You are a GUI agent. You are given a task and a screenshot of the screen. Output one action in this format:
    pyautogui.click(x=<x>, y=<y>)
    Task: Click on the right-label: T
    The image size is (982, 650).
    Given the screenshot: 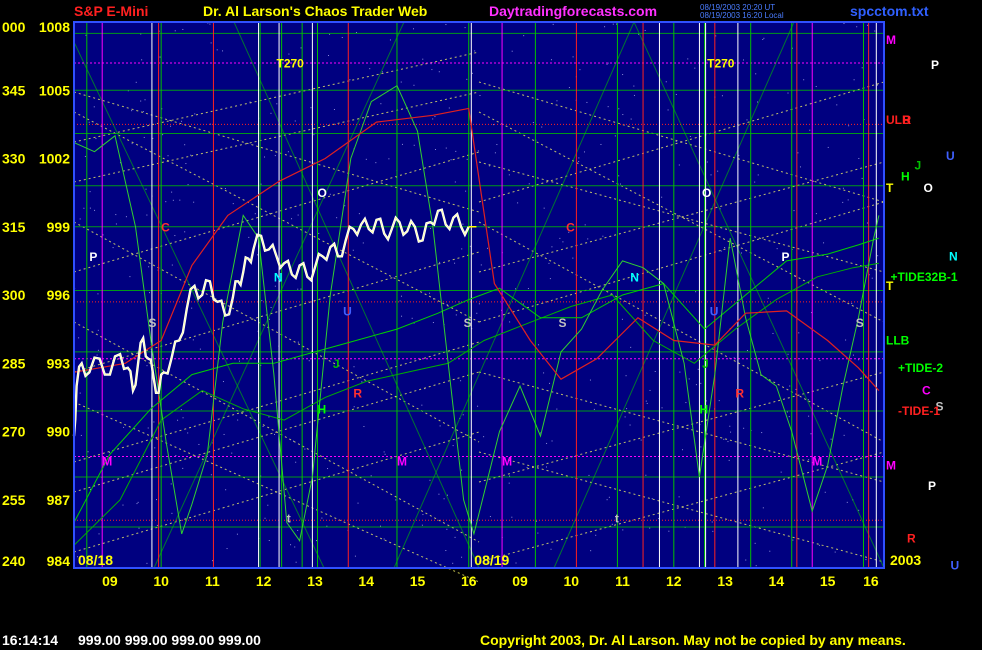 What is the action you would take?
    pyautogui.click(x=890, y=286)
    